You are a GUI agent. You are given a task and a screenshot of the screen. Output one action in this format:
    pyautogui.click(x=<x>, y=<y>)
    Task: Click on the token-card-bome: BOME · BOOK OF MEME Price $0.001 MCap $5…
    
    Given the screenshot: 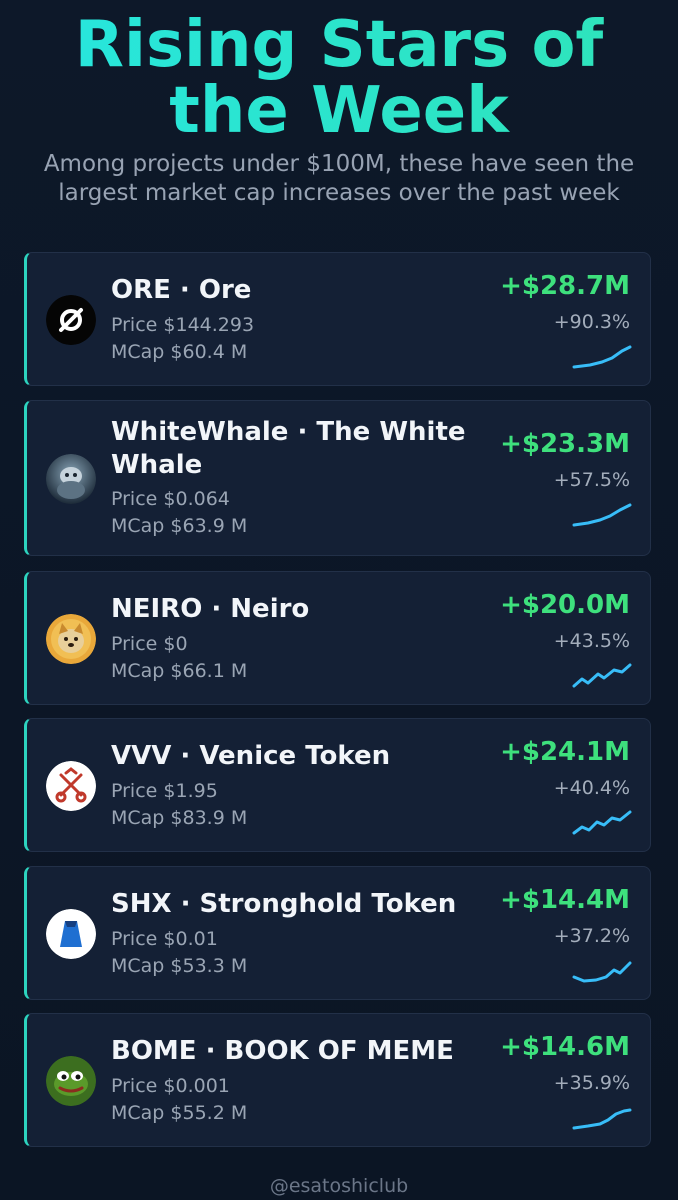 What is the action you would take?
    pyautogui.click(x=337, y=1080)
    